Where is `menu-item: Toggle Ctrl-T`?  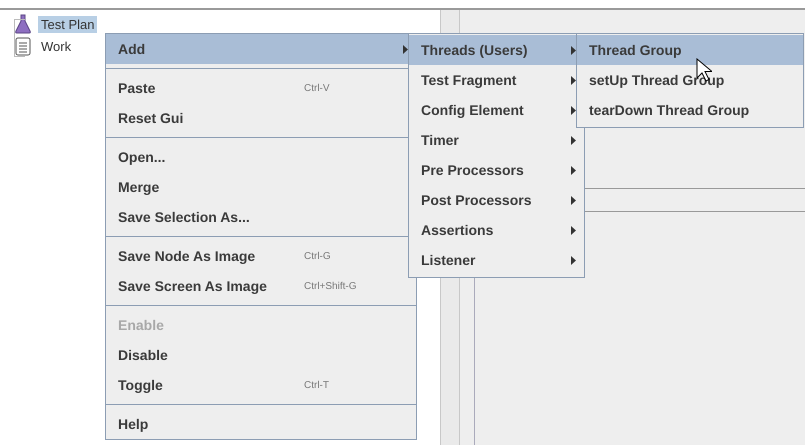 menu-item: Toggle Ctrl-T is located at coordinates (261, 385).